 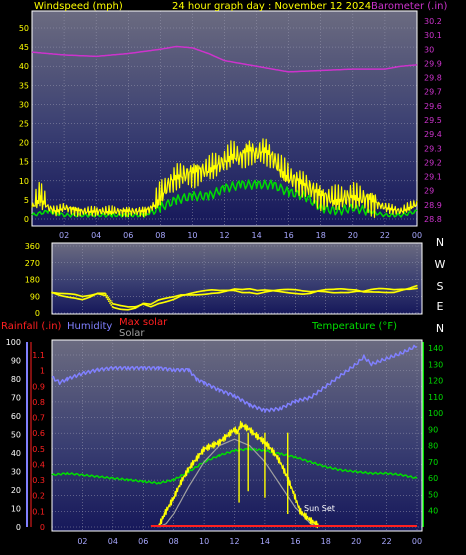 What do you see at coordinates (16, 361) in the screenshot?
I see `humidity-tick-label: 90` at bounding box center [16, 361].